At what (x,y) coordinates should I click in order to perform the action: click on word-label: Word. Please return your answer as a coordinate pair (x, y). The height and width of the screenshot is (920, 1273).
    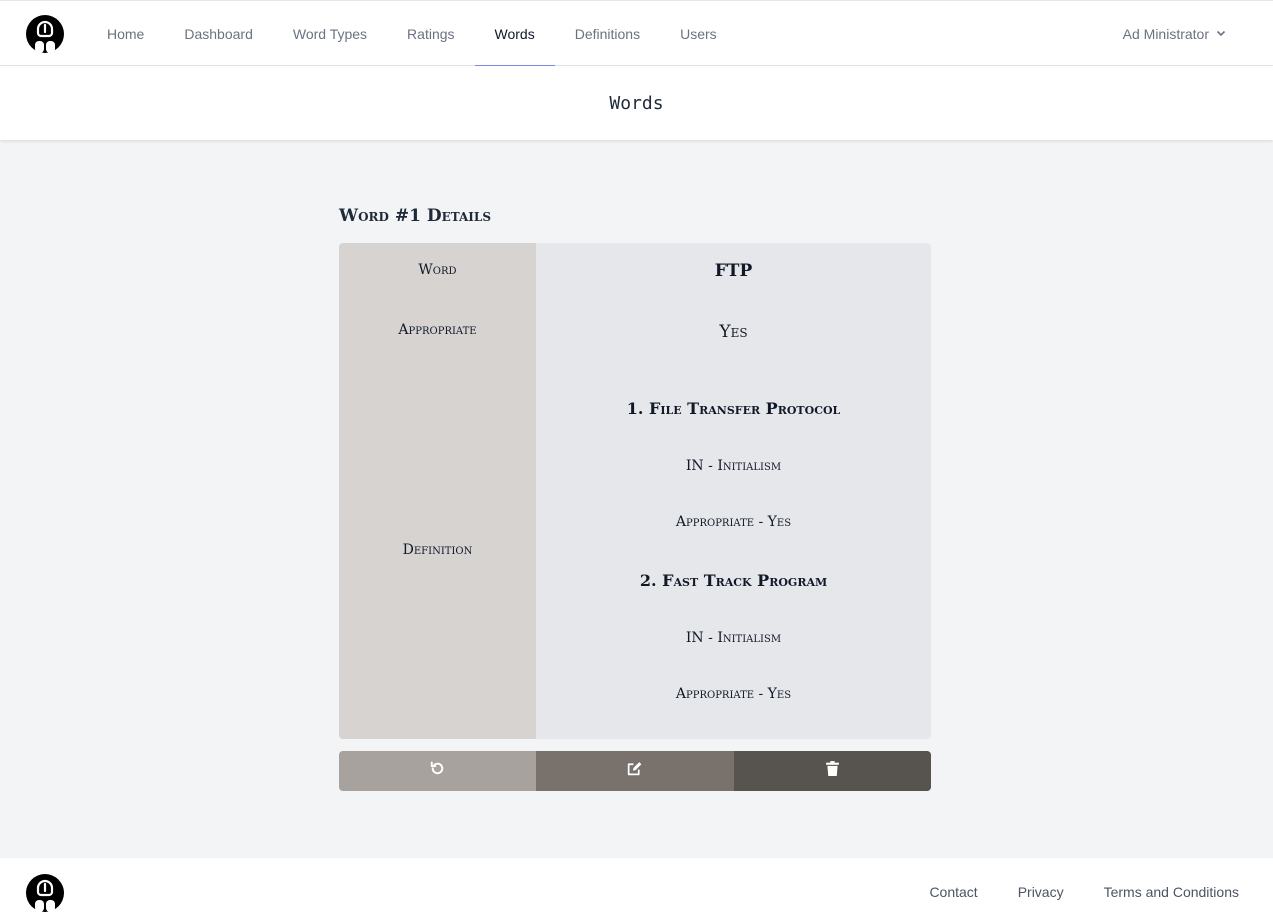
    Looking at the image, I should click on (437, 270).